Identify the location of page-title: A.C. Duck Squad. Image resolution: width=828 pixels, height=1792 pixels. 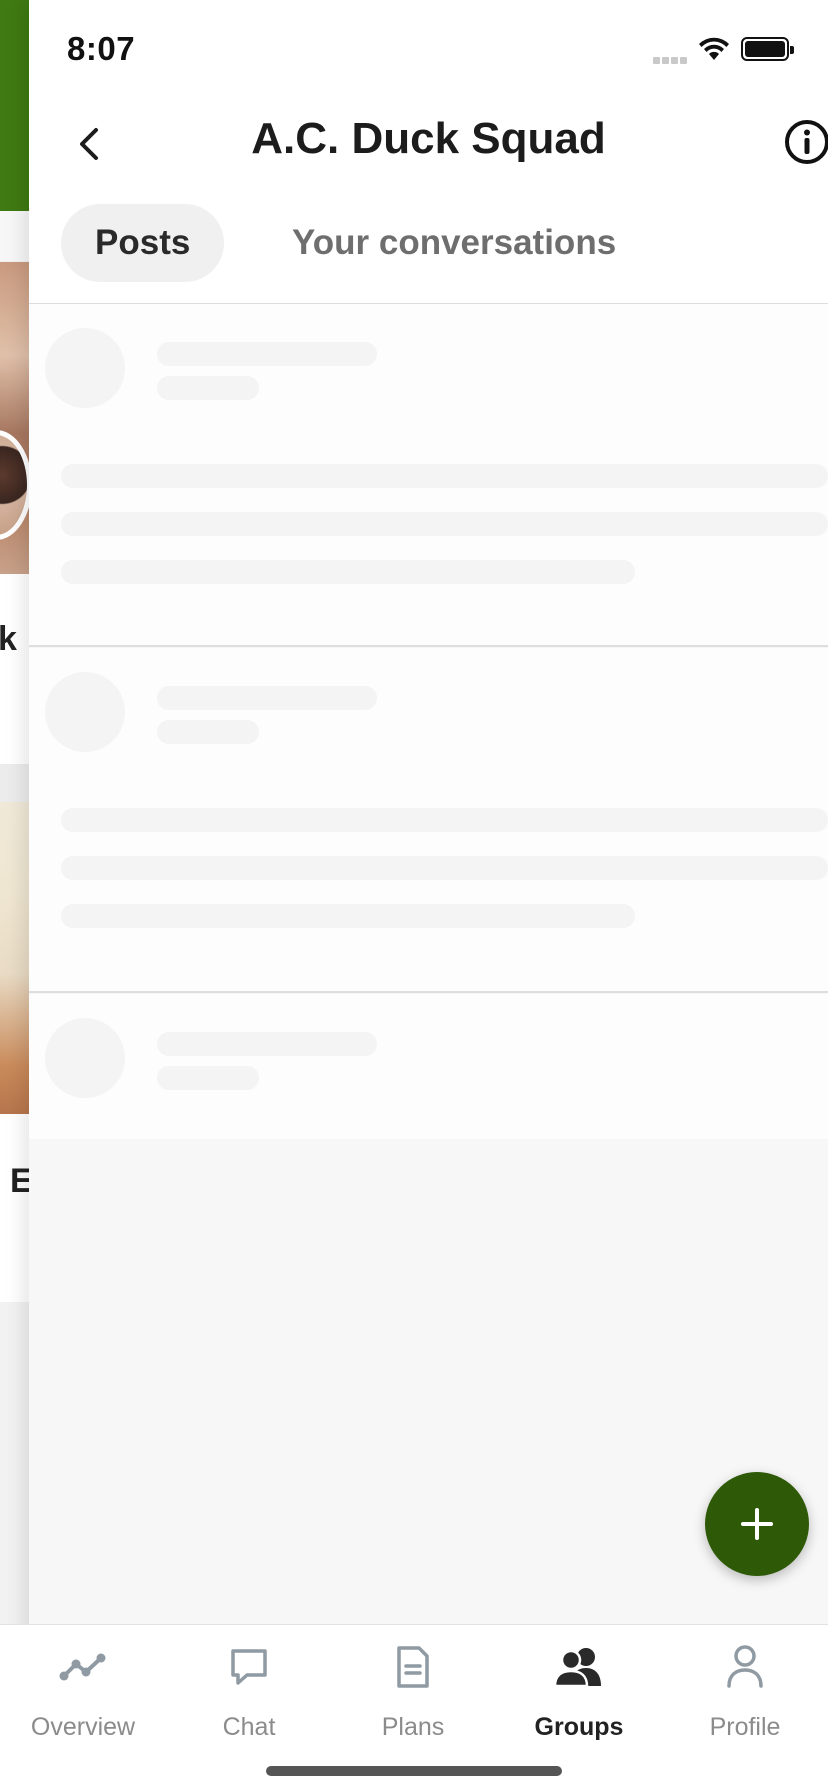
(428, 138).